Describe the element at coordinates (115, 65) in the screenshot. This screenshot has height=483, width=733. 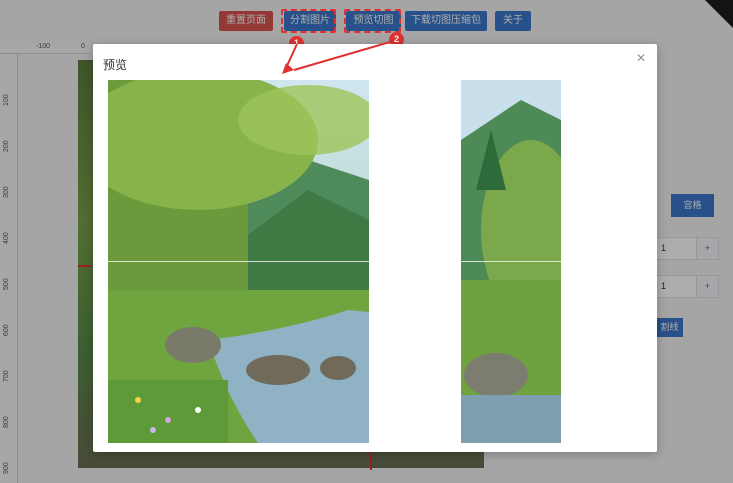
I see `dialog-title: 预览` at that location.